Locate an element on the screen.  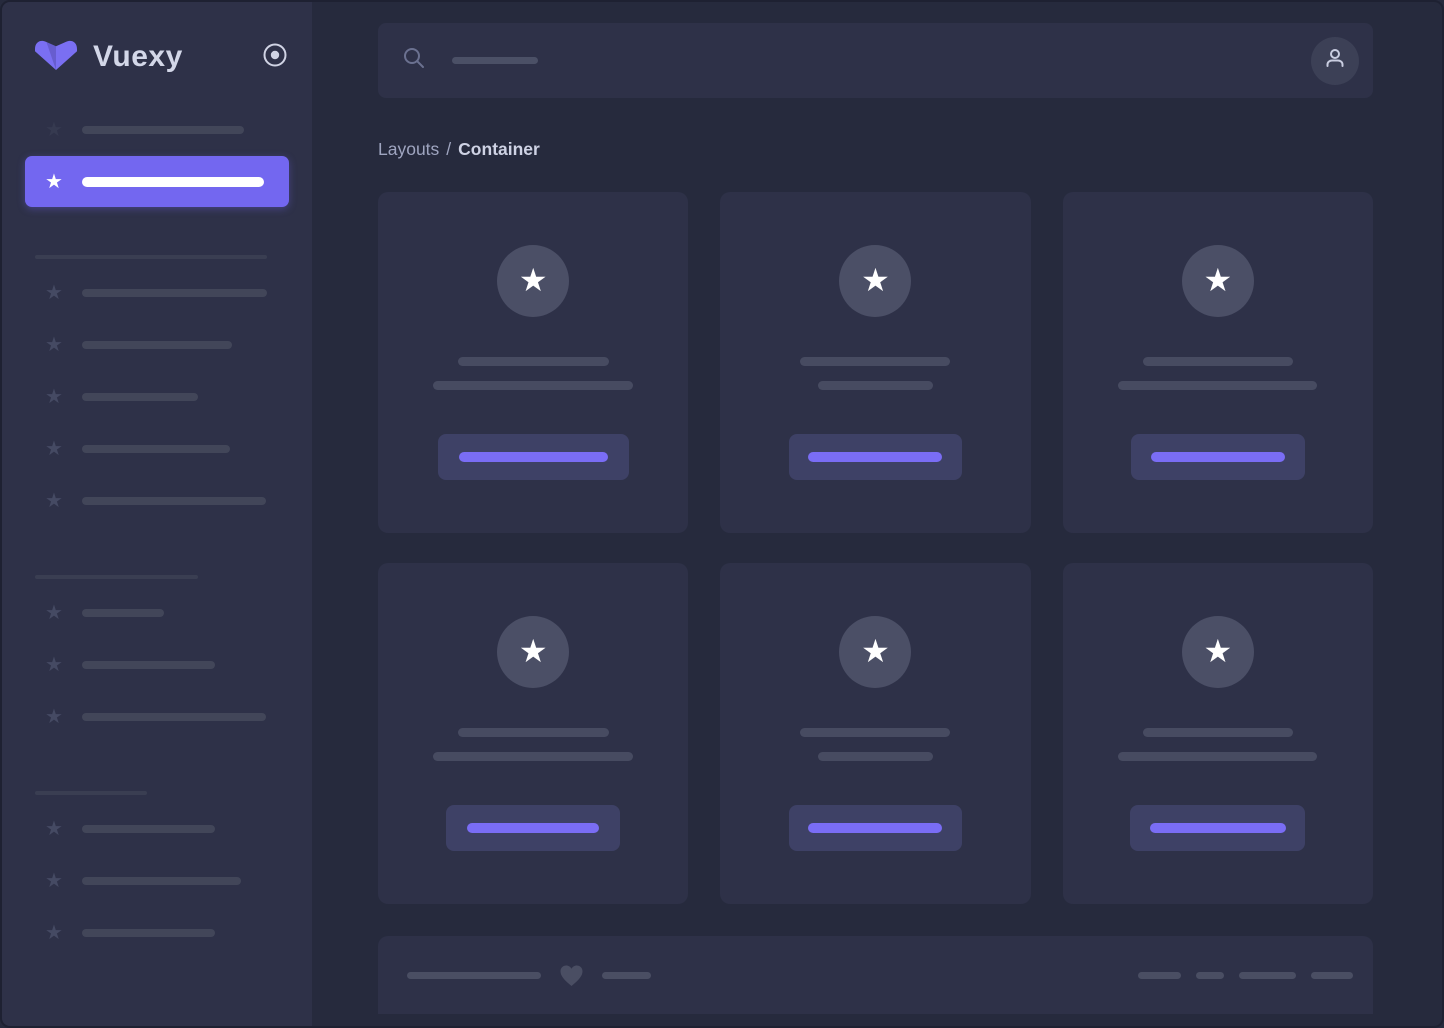
search-placeholder-bar is located at coordinates (495, 60).